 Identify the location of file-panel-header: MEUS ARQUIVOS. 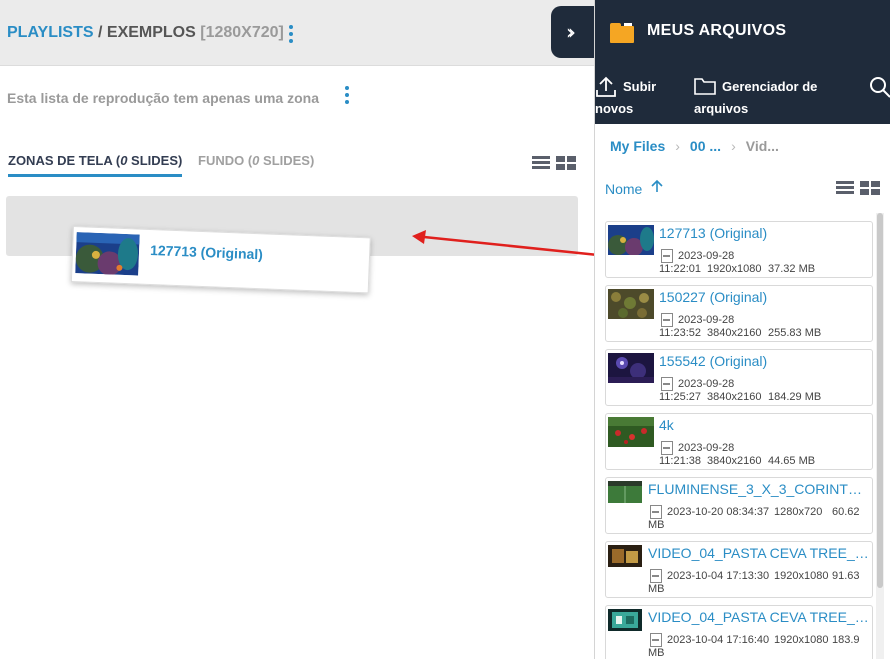
(742, 33).